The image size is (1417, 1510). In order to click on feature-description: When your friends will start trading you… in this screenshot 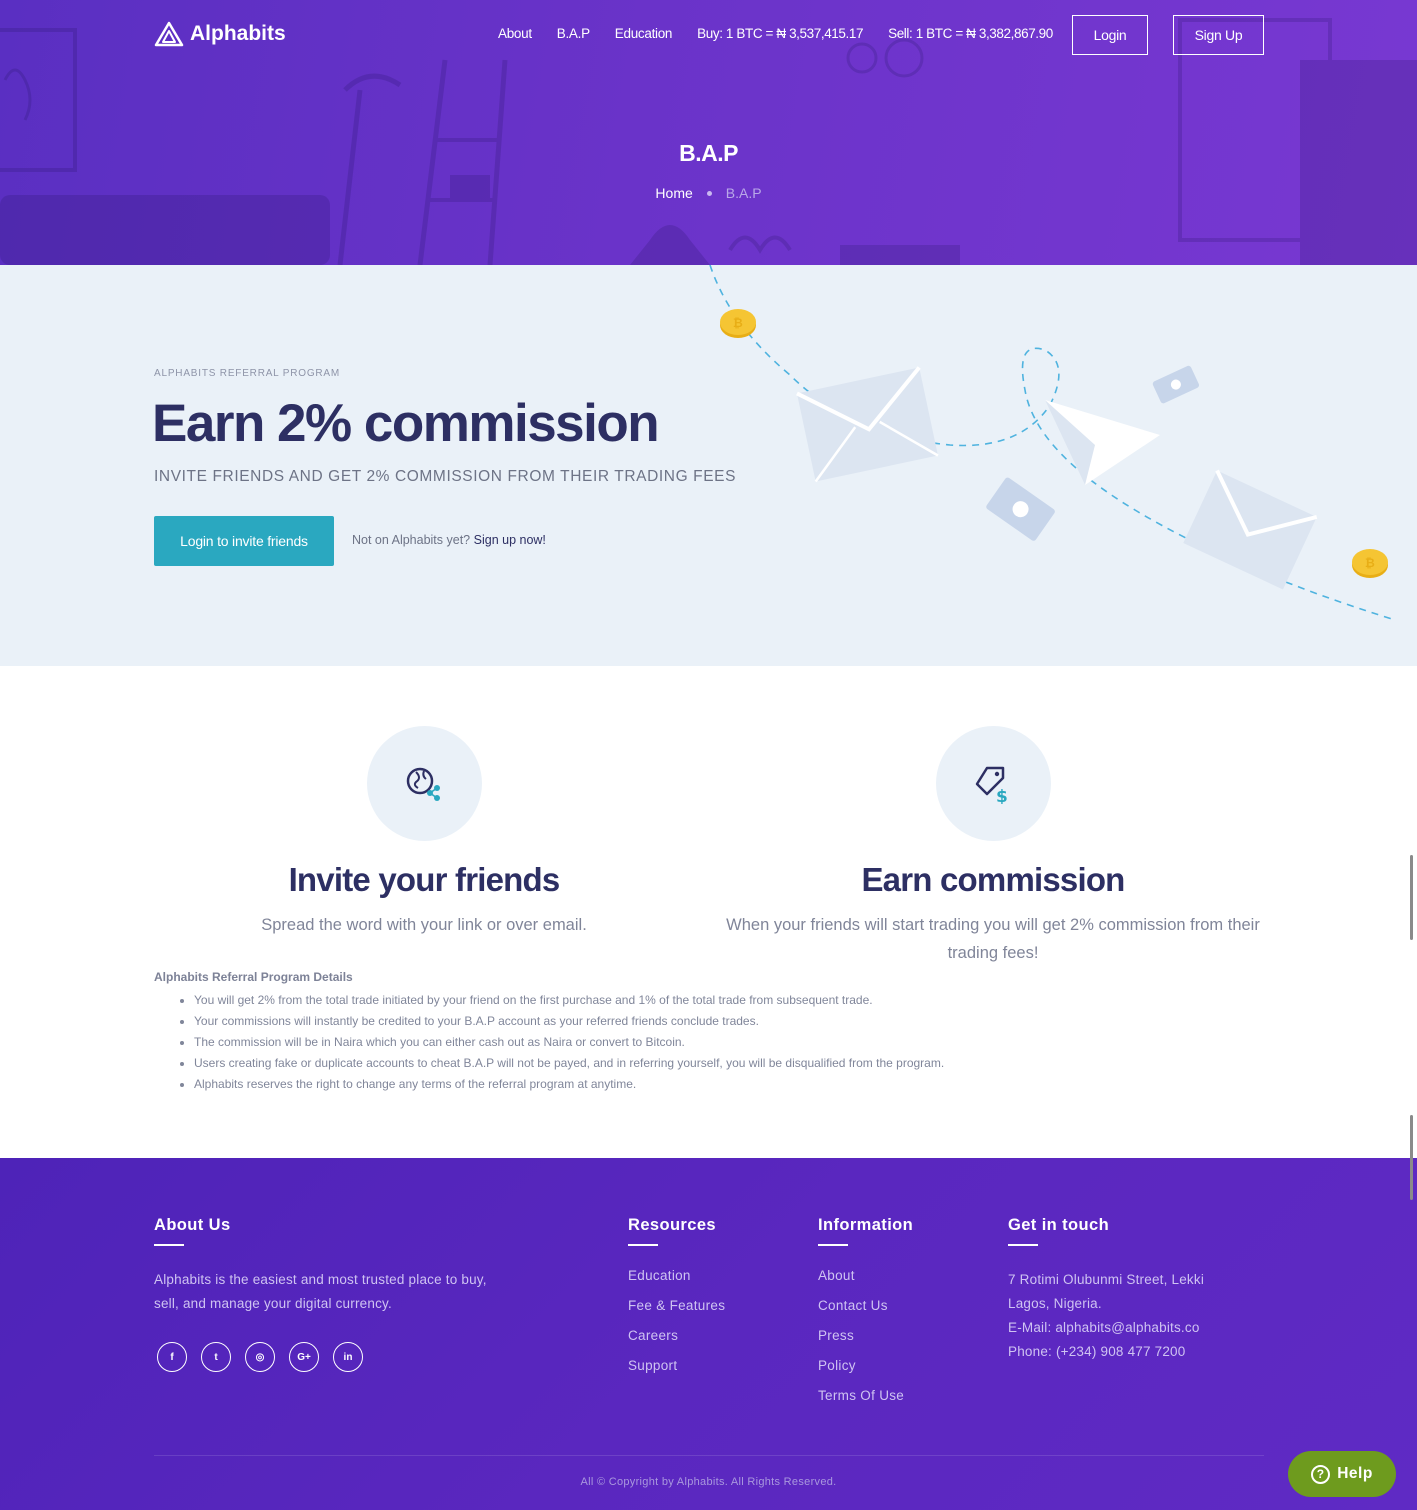, I will do `click(993, 939)`.